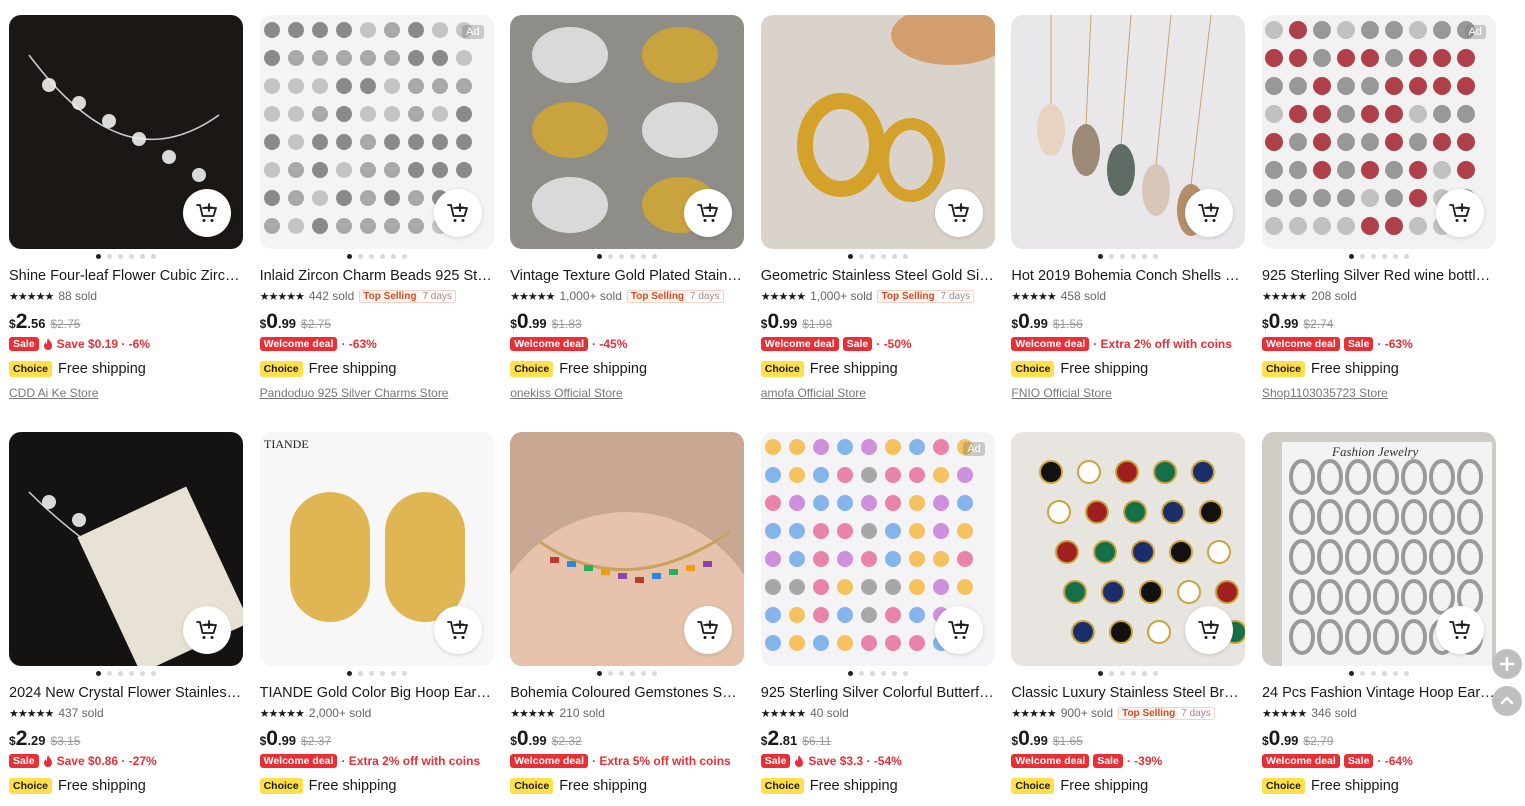 The height and width of the screenshot is (806, 1525). Describe the element at coordinates (1379, 693) in the screenshot. I see `product-title: 24 Pcs Fashion Vintage Hoop Earrings Set` at that location.